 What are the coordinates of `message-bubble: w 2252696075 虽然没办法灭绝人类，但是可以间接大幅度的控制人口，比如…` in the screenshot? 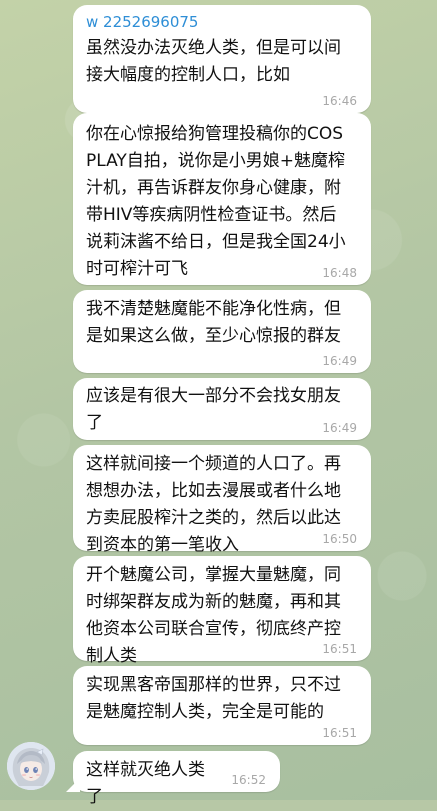 It's located at (222, 59).